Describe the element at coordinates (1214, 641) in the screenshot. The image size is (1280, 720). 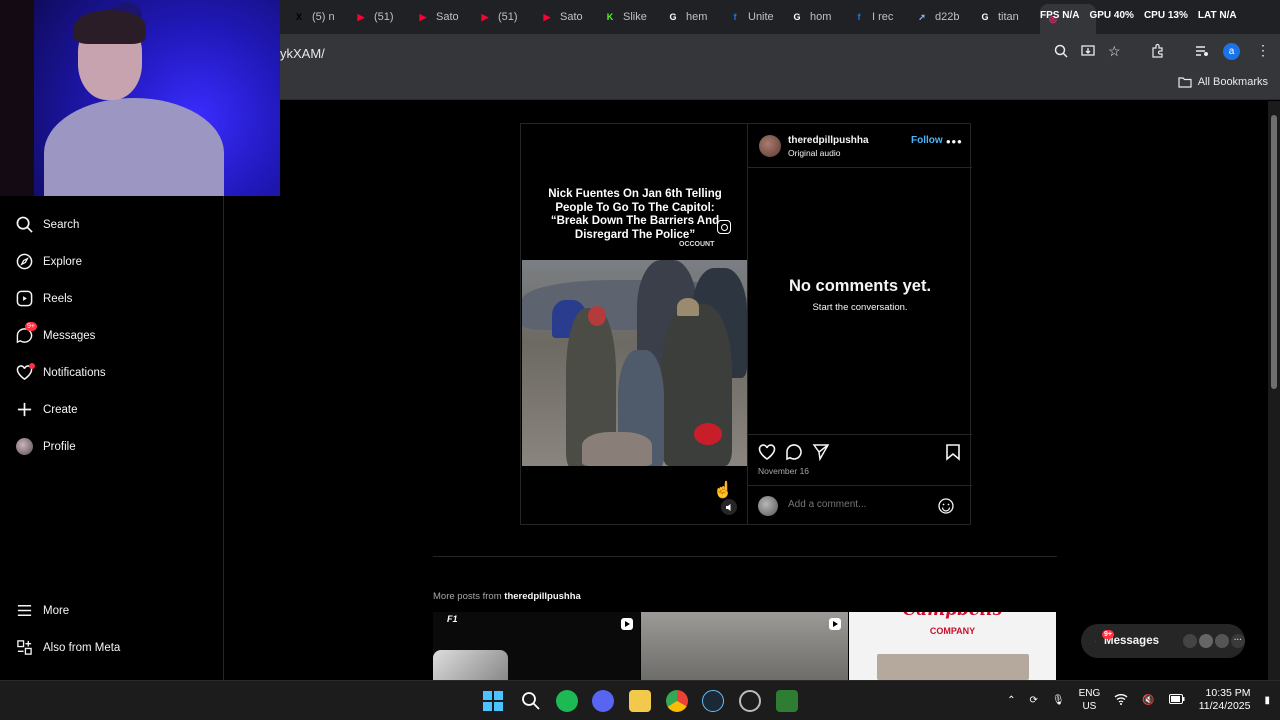
I see `conversation-avatars: ···` at that location.